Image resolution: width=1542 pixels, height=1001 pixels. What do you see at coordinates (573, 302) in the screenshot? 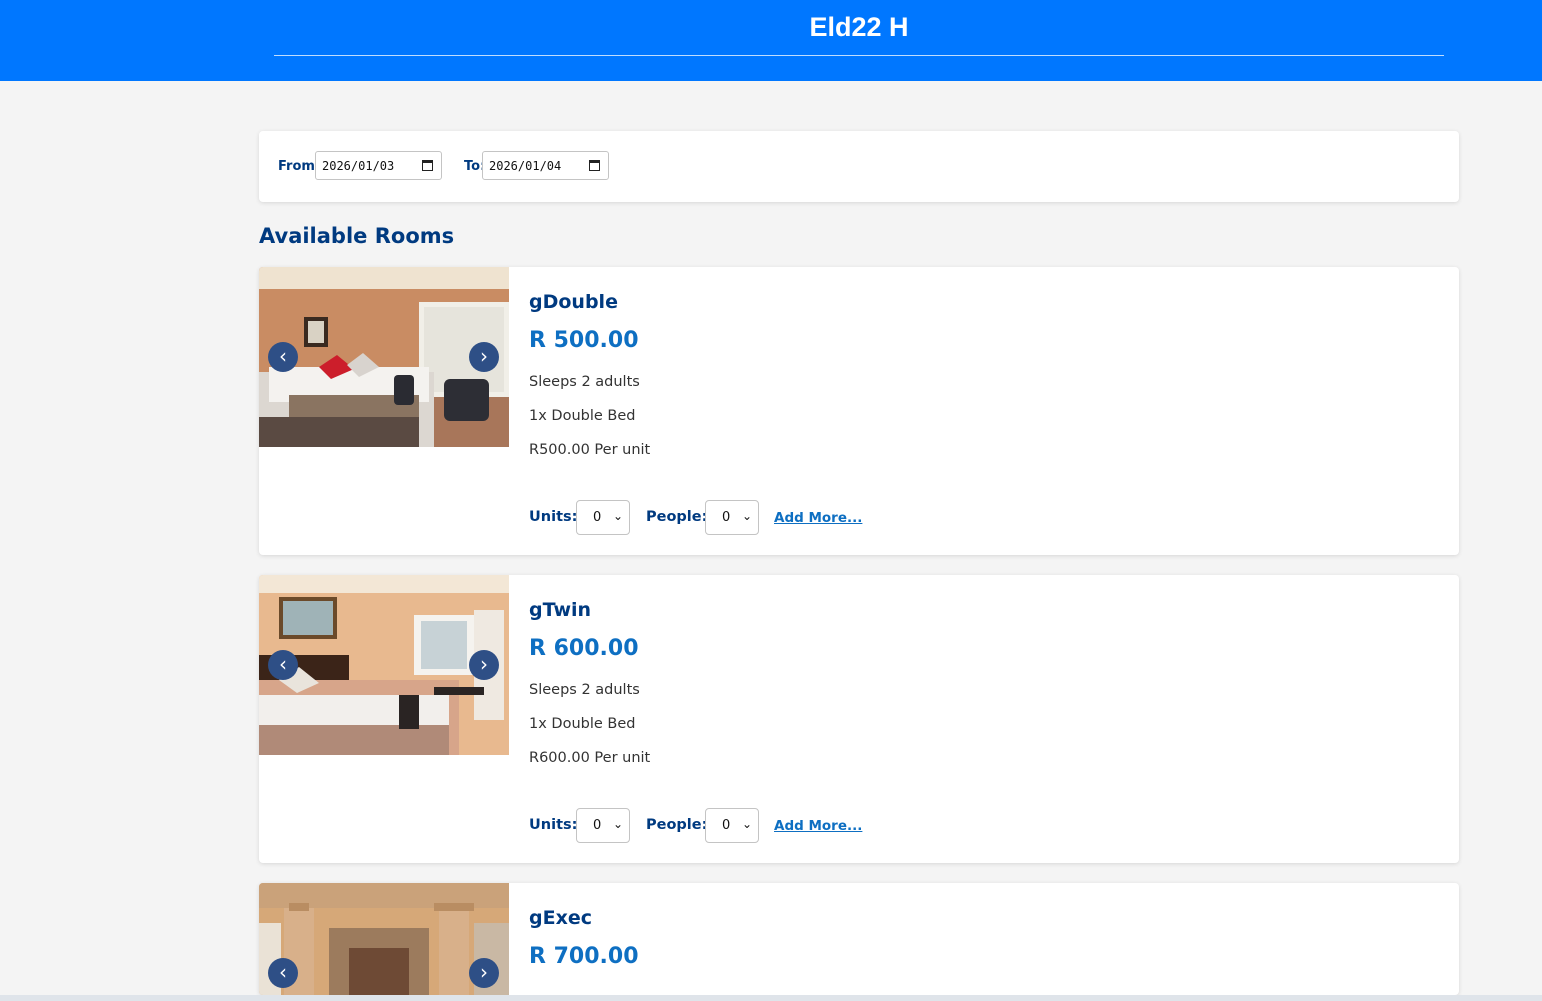
I see `room-name: gDouble` at bounding box center [573, 302].